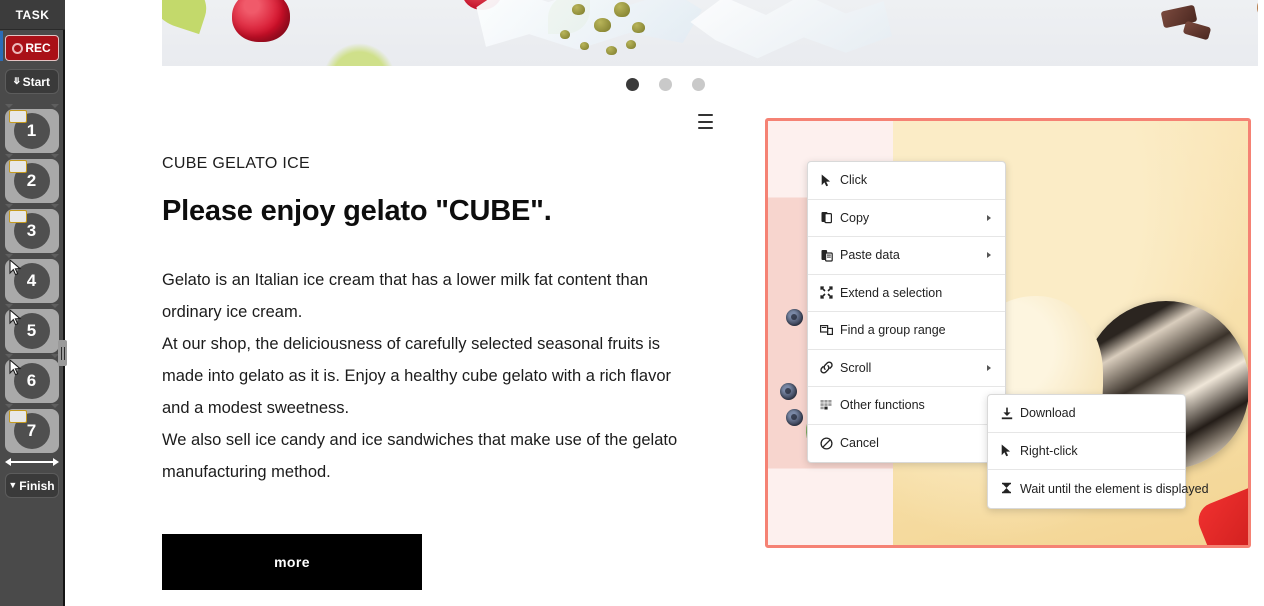 The height and width of the screenshot is (606, 1264). Describe the element at coordinates (859, 443) in the screenshot. I see `menu-item-label: Cancel` at that location.